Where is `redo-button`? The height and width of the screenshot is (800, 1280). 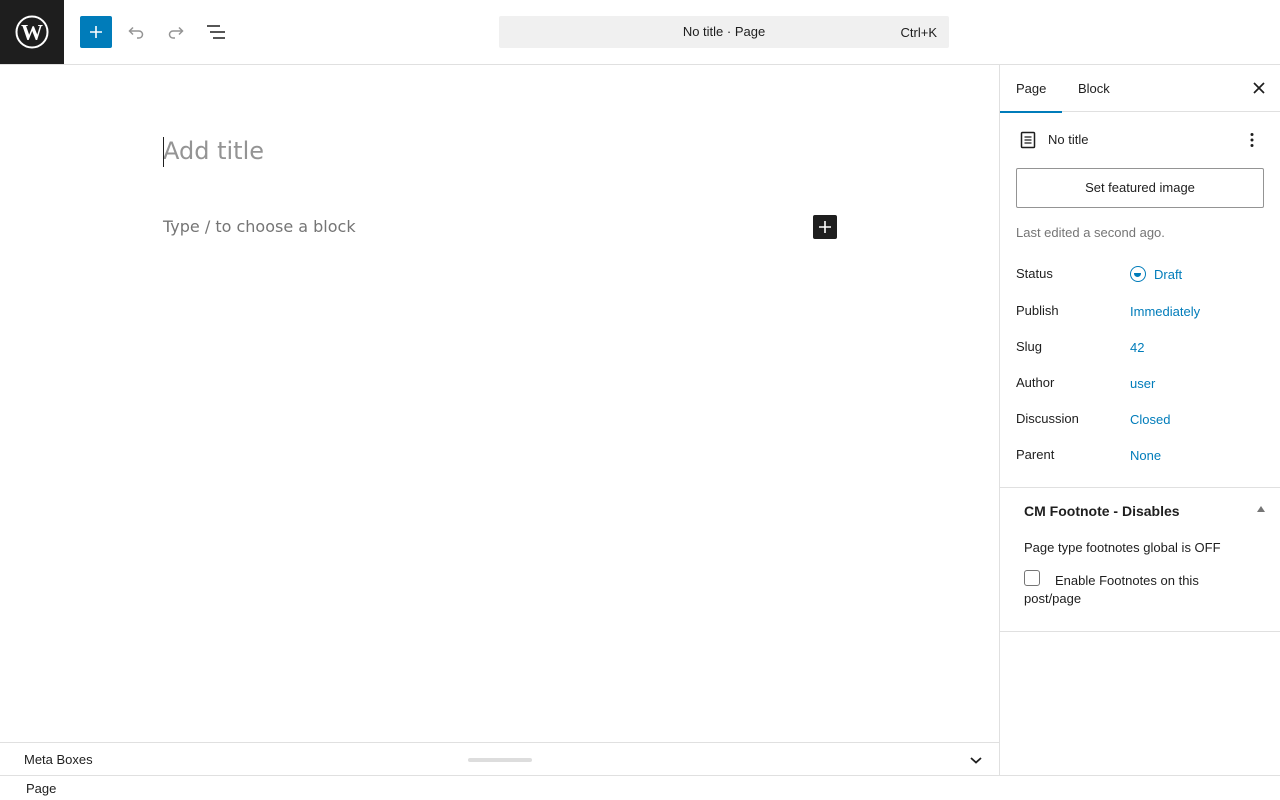
redo-button is located at coordinates (176, 32).